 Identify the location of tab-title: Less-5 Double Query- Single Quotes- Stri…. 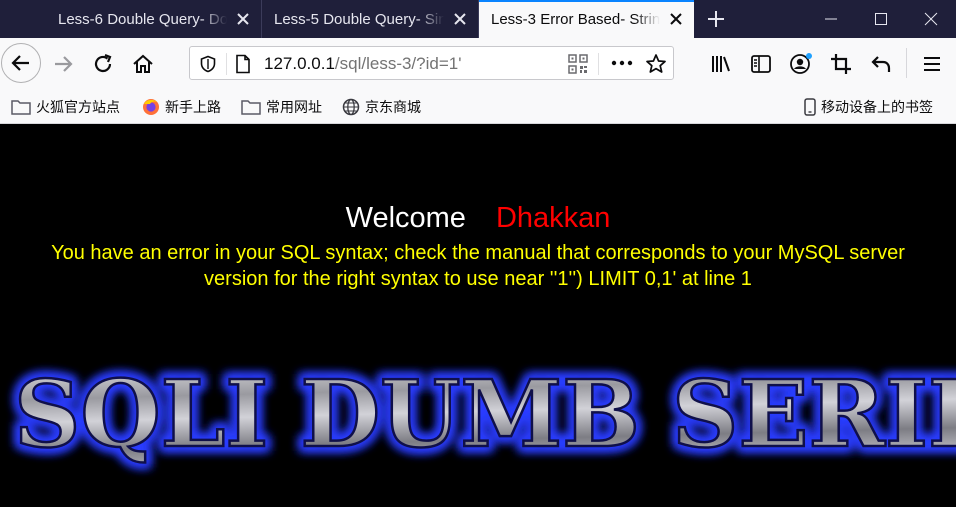
(359, 19).